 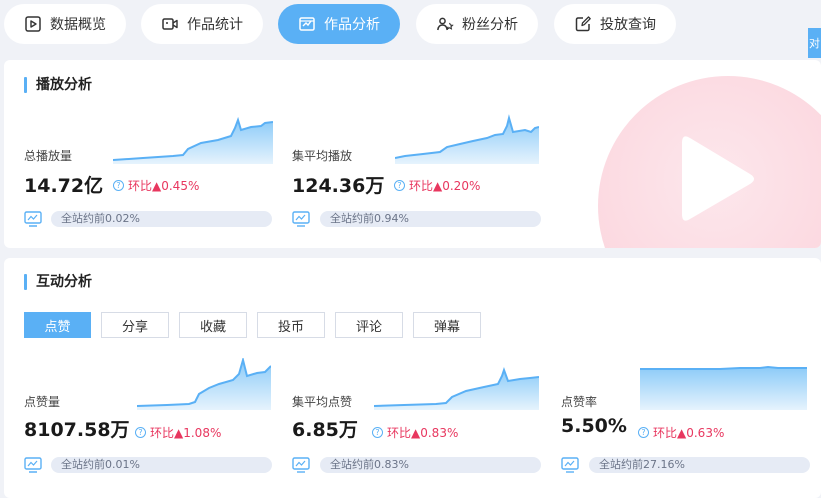 What do you see at coordinates (161, 219) in the screenshot?
I see `site-rank-bar: 全站约前0.02%` at bounding box center [161, 219].